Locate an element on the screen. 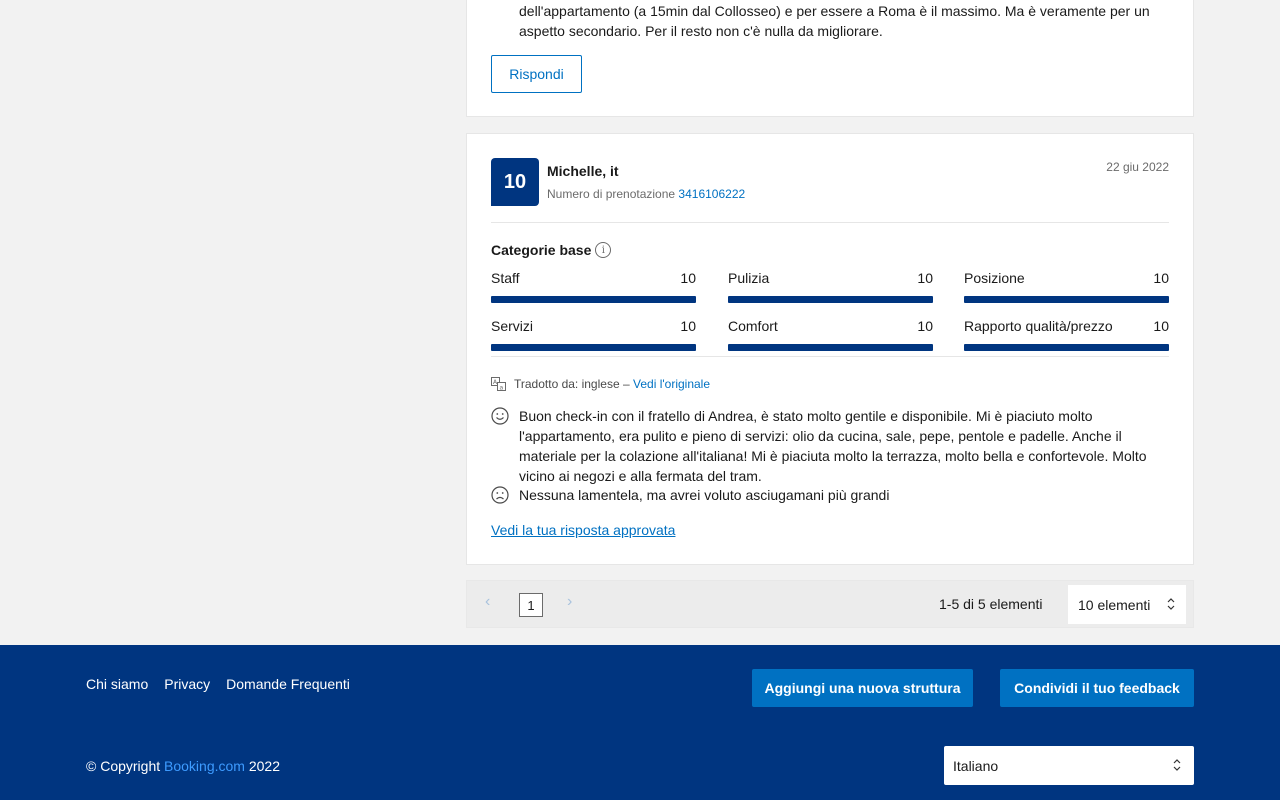 The width and height of the screenshot is (1280, 800). booking-number-link: 3416106222 is located at coordinates (711, 194).